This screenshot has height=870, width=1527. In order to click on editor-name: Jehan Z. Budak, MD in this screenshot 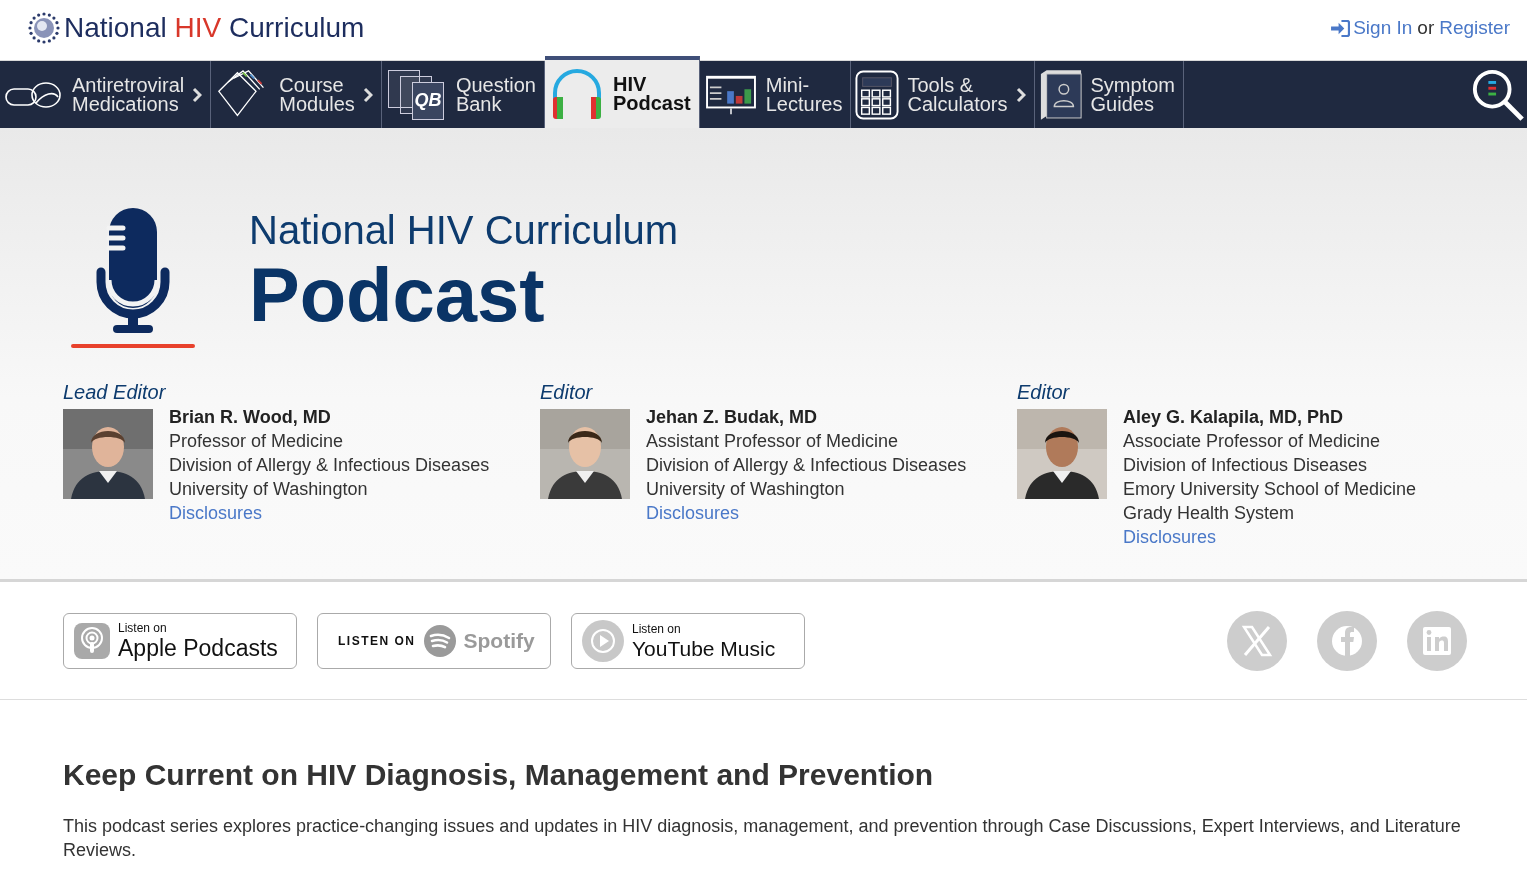, I will do `click(732, 417)`.